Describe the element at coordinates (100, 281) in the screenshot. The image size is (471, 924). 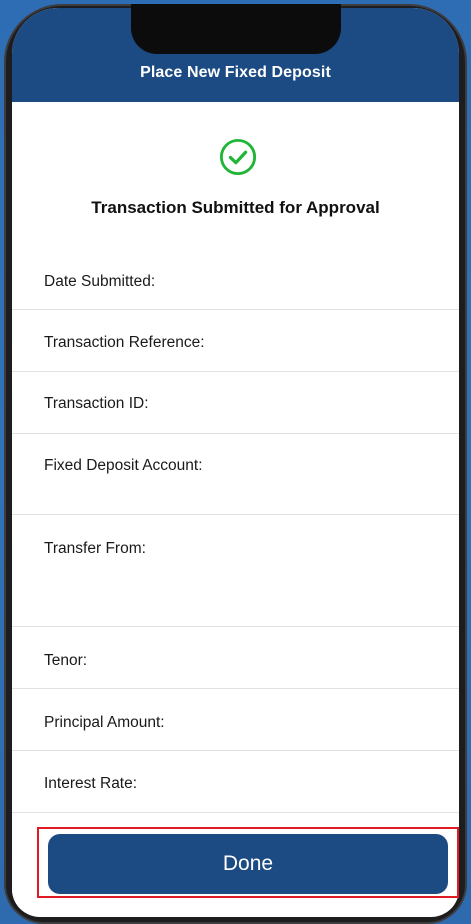
I see `date-submitted-label: Date Submitted:` at that location.